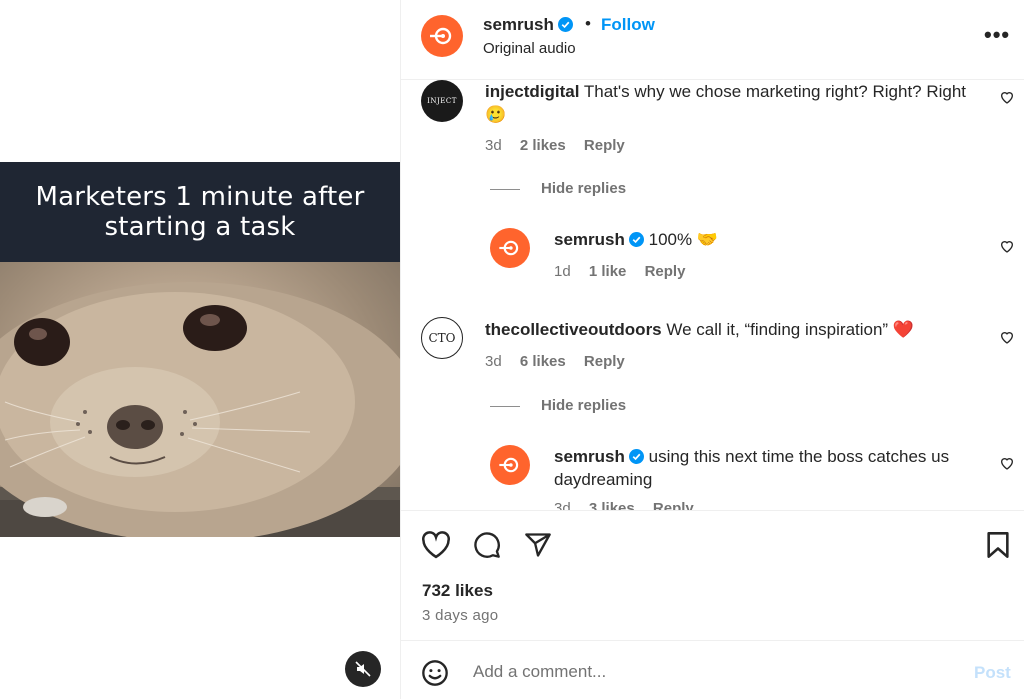  What do you see at coordinates (538, 545) in the screenshot?
I see `share-paper-plane-icon` at bounding box center [538, 545].